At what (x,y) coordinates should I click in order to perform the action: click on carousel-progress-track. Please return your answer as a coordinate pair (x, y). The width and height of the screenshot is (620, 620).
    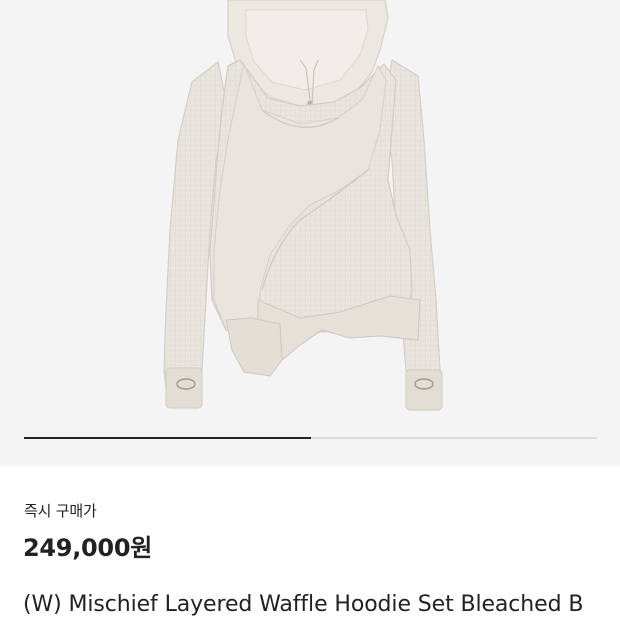
    Looking at the image, I should click on (310, 438).